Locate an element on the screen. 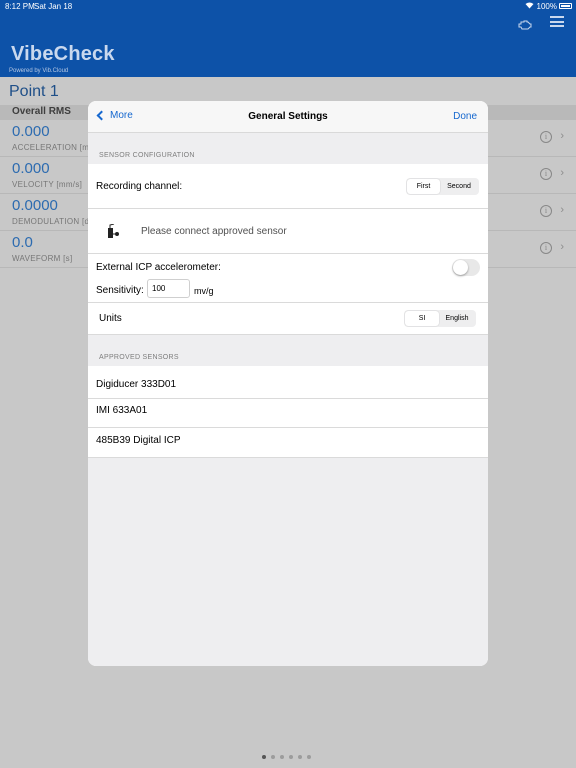 Image resolution: width=576 pixels, height=768 pixels. section-header-label: APPROVED SENSORS is located at coordinates (139, 357).